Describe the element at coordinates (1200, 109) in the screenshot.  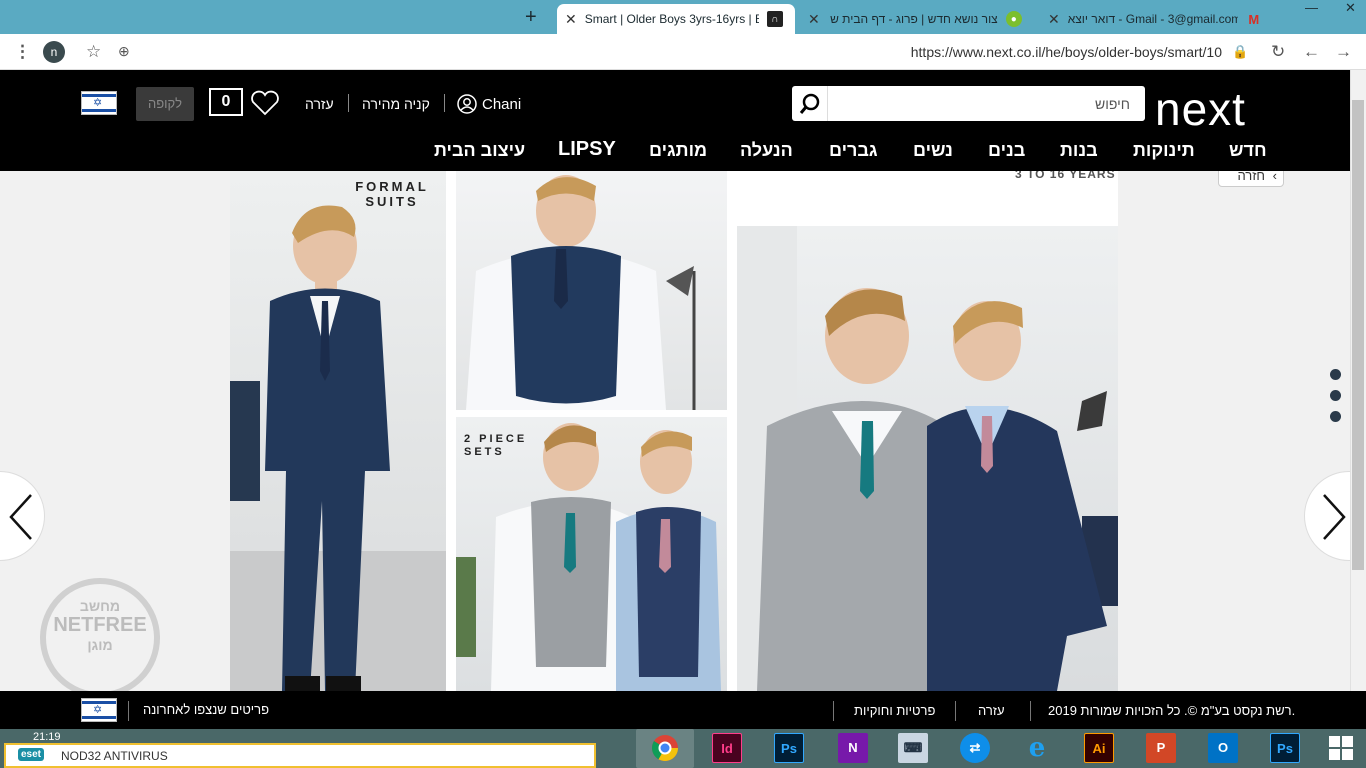
I see `next-logo: next` at that location.